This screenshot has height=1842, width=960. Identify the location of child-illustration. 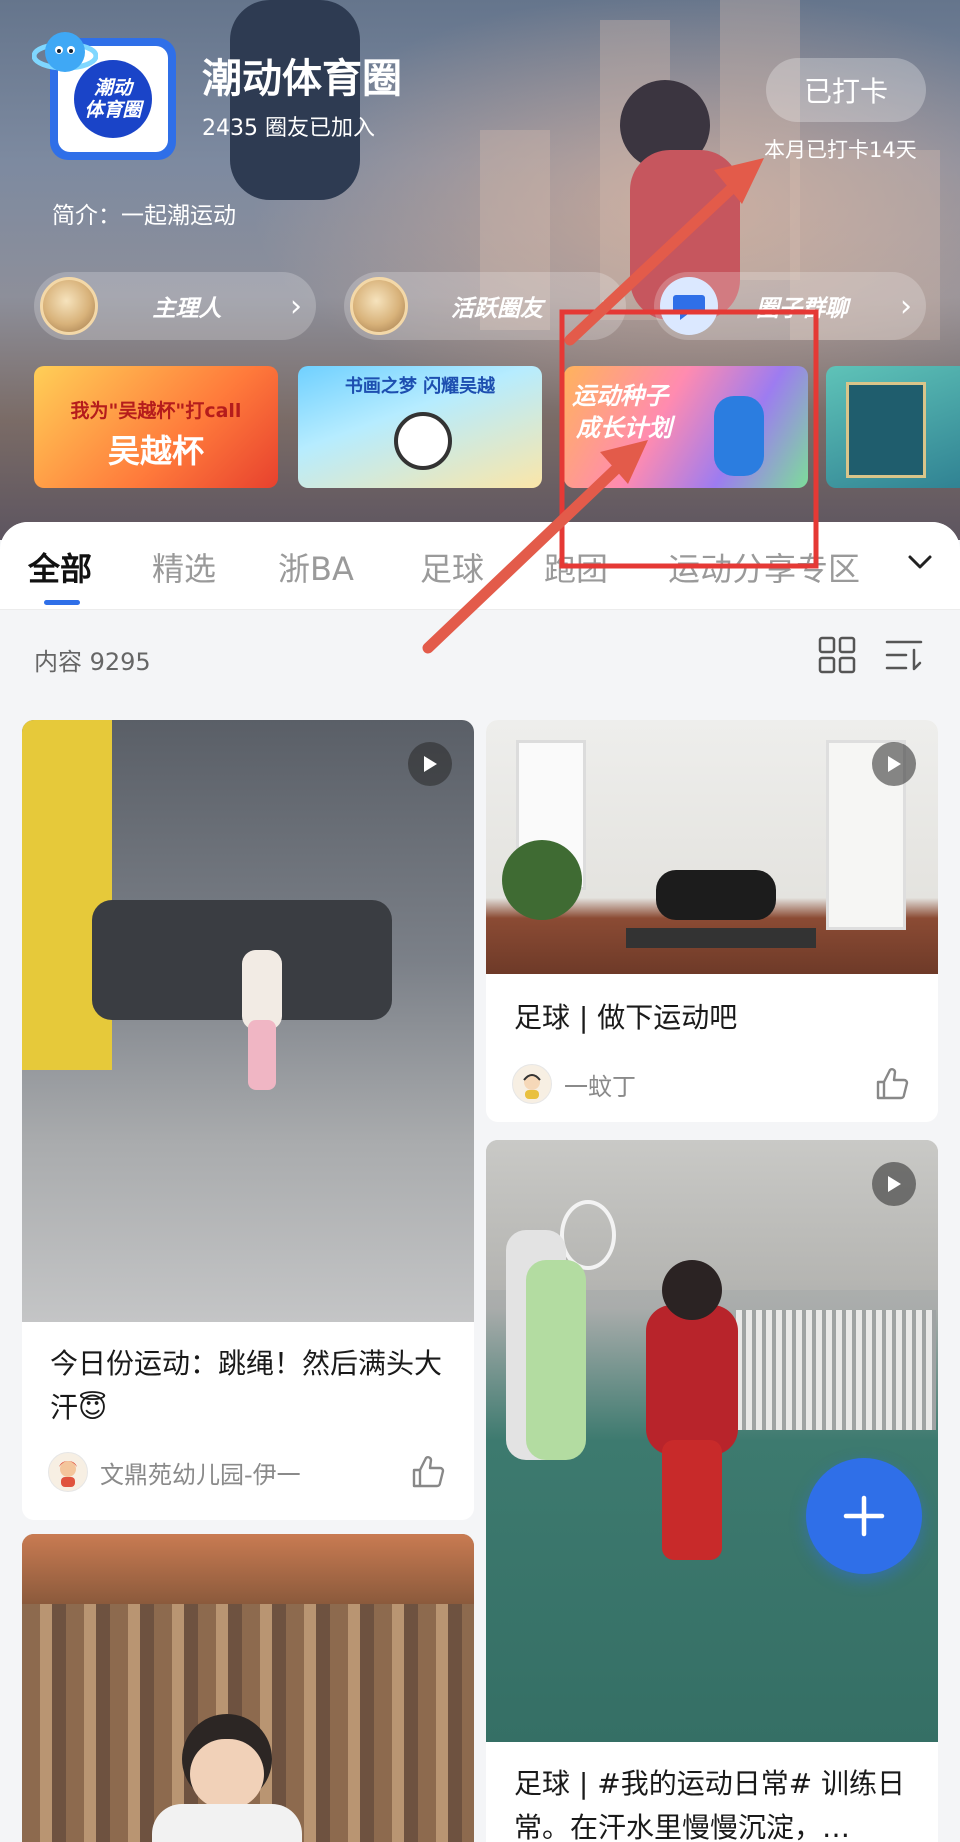
(739, 436).